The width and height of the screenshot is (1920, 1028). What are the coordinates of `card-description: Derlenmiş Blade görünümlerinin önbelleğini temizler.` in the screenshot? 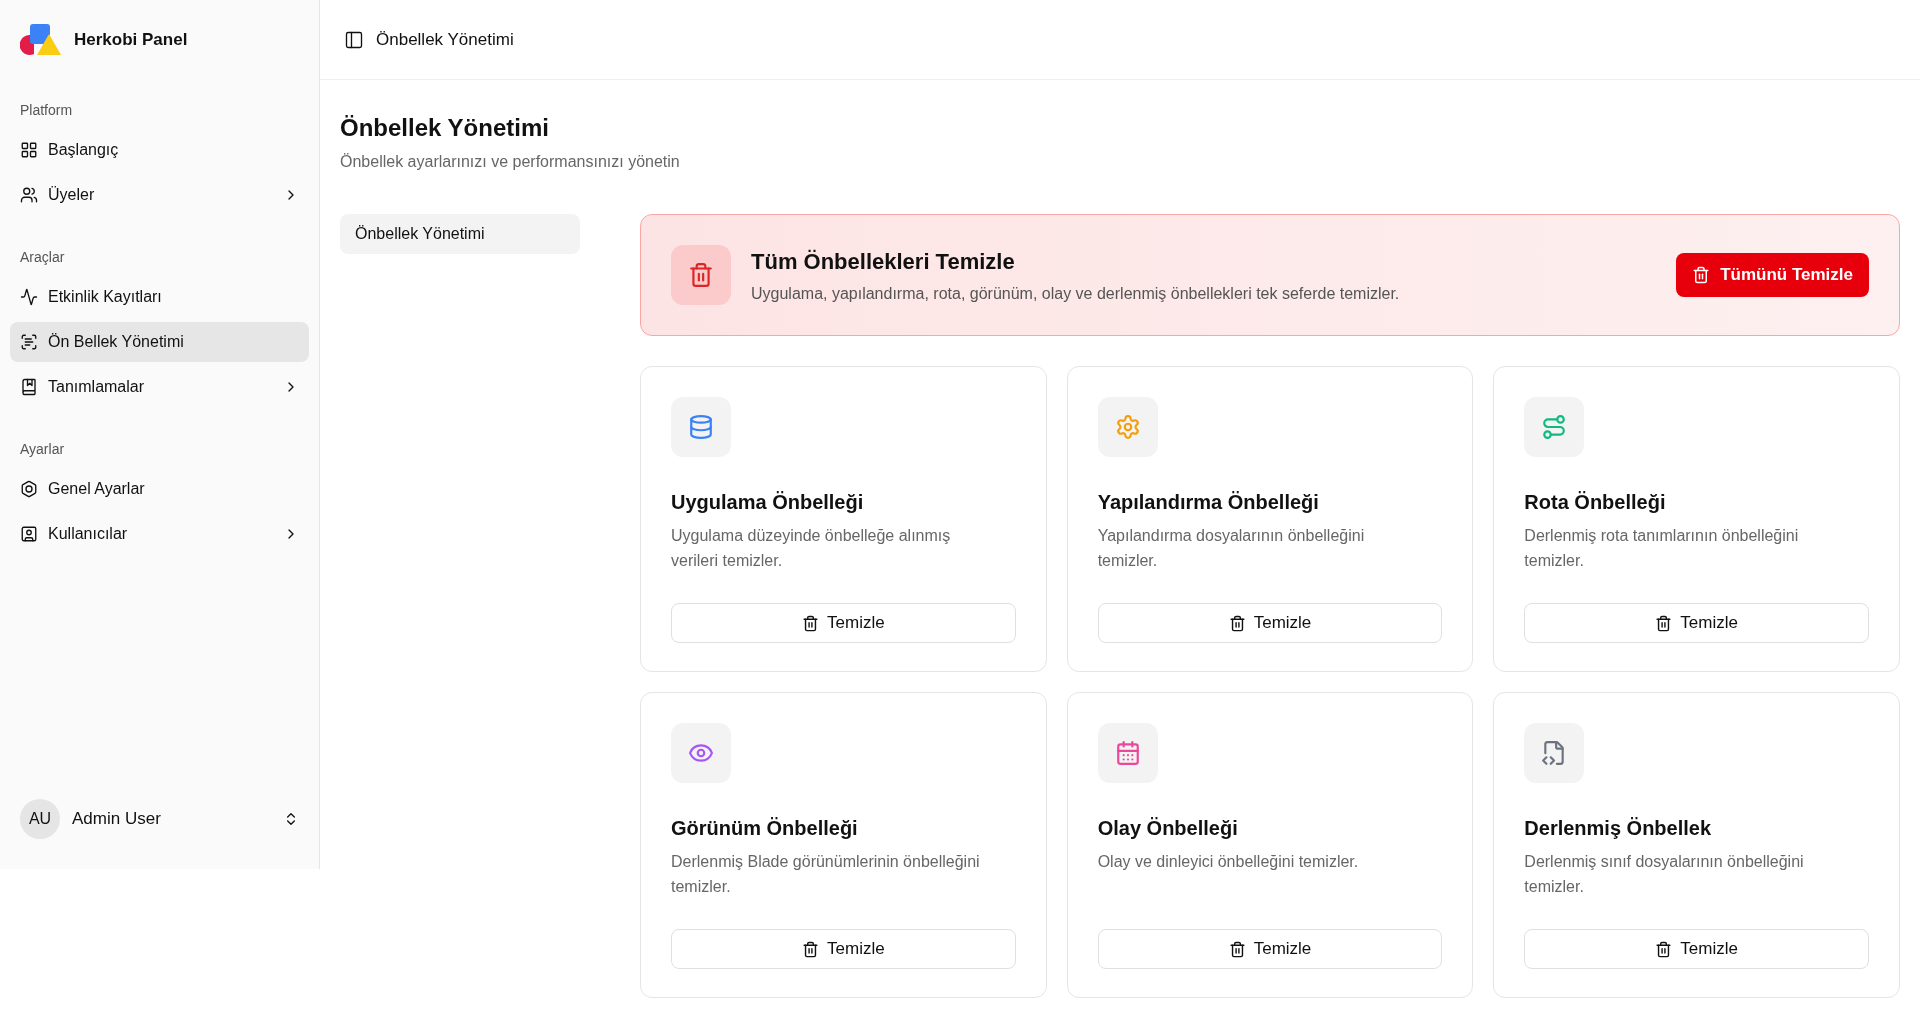 It's located at (826, 874).